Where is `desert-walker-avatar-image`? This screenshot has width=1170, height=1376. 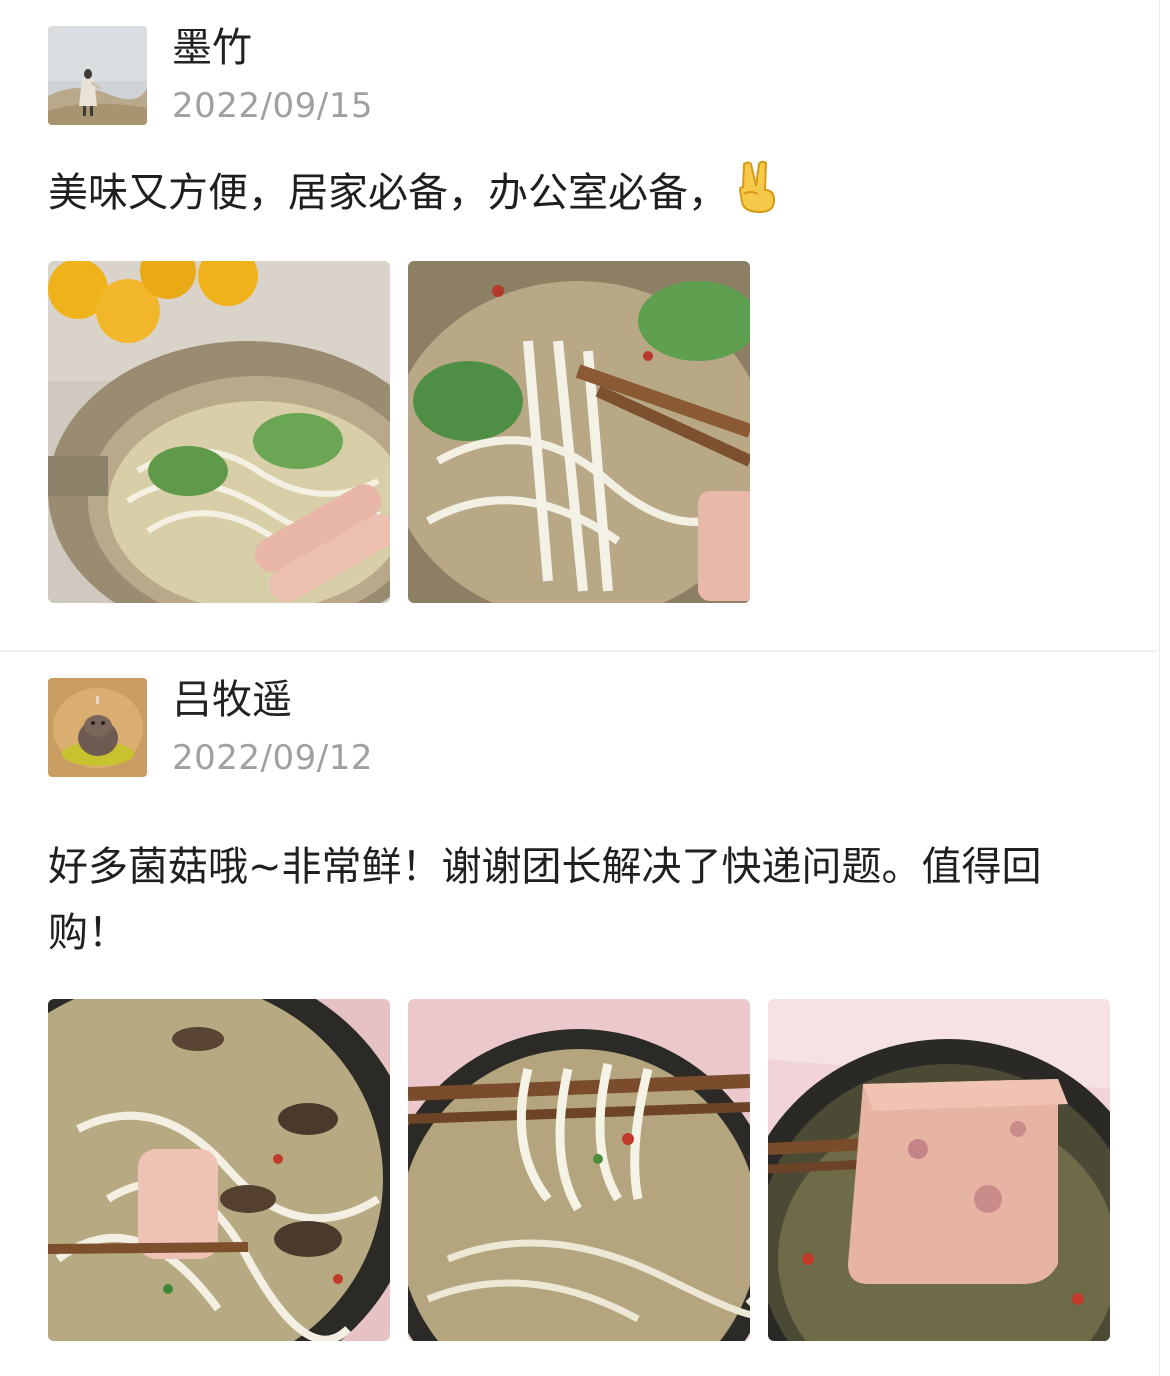 desert-walker-avatar-image is located at coordinates (97, 75).